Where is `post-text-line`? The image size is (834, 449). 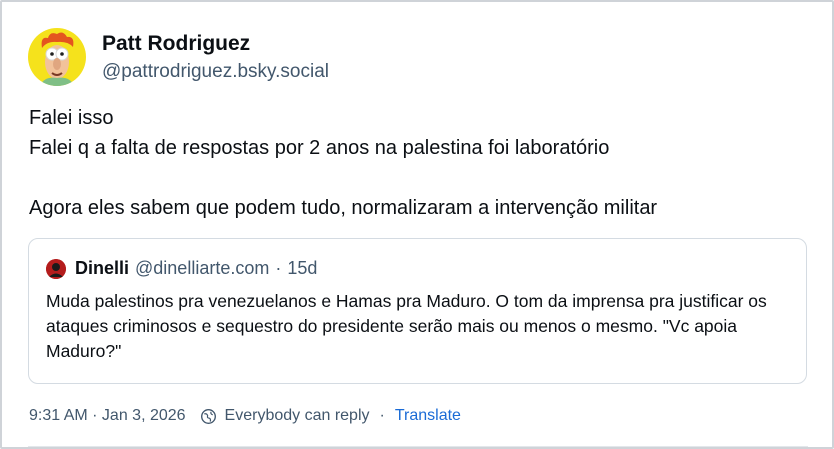
post-text-line is located at coordinates (424, 178).